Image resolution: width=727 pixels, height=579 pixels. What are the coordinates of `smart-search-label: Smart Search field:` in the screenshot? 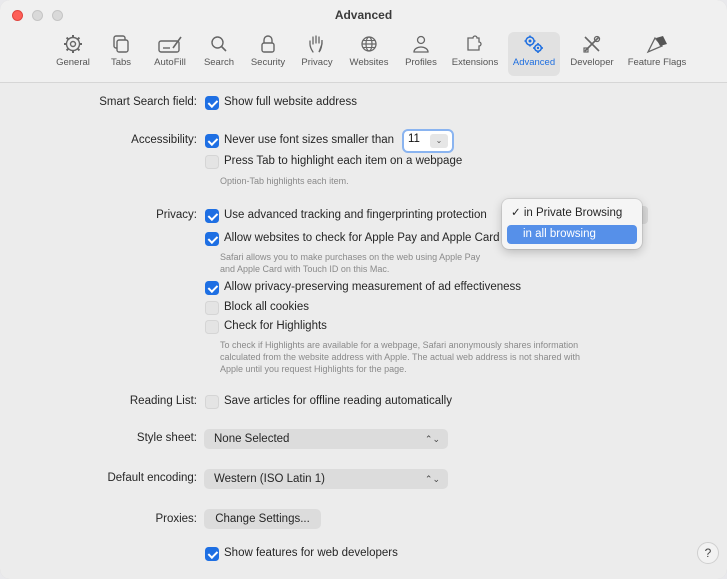 It's located at (148, 102).